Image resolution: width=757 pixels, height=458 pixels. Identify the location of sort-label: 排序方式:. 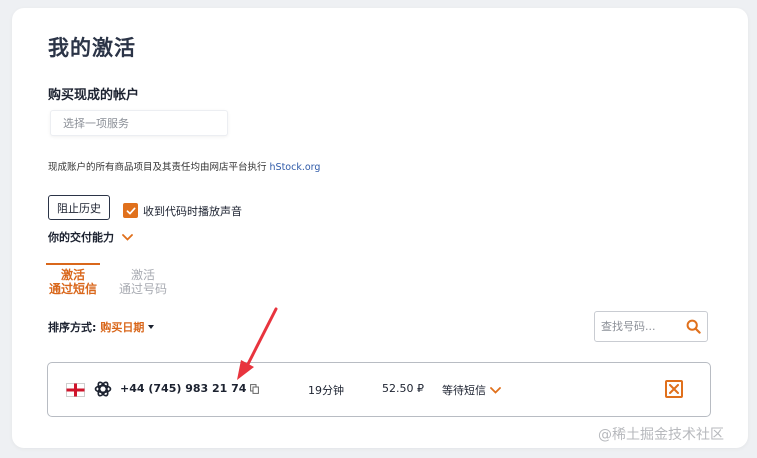
(72, 327).